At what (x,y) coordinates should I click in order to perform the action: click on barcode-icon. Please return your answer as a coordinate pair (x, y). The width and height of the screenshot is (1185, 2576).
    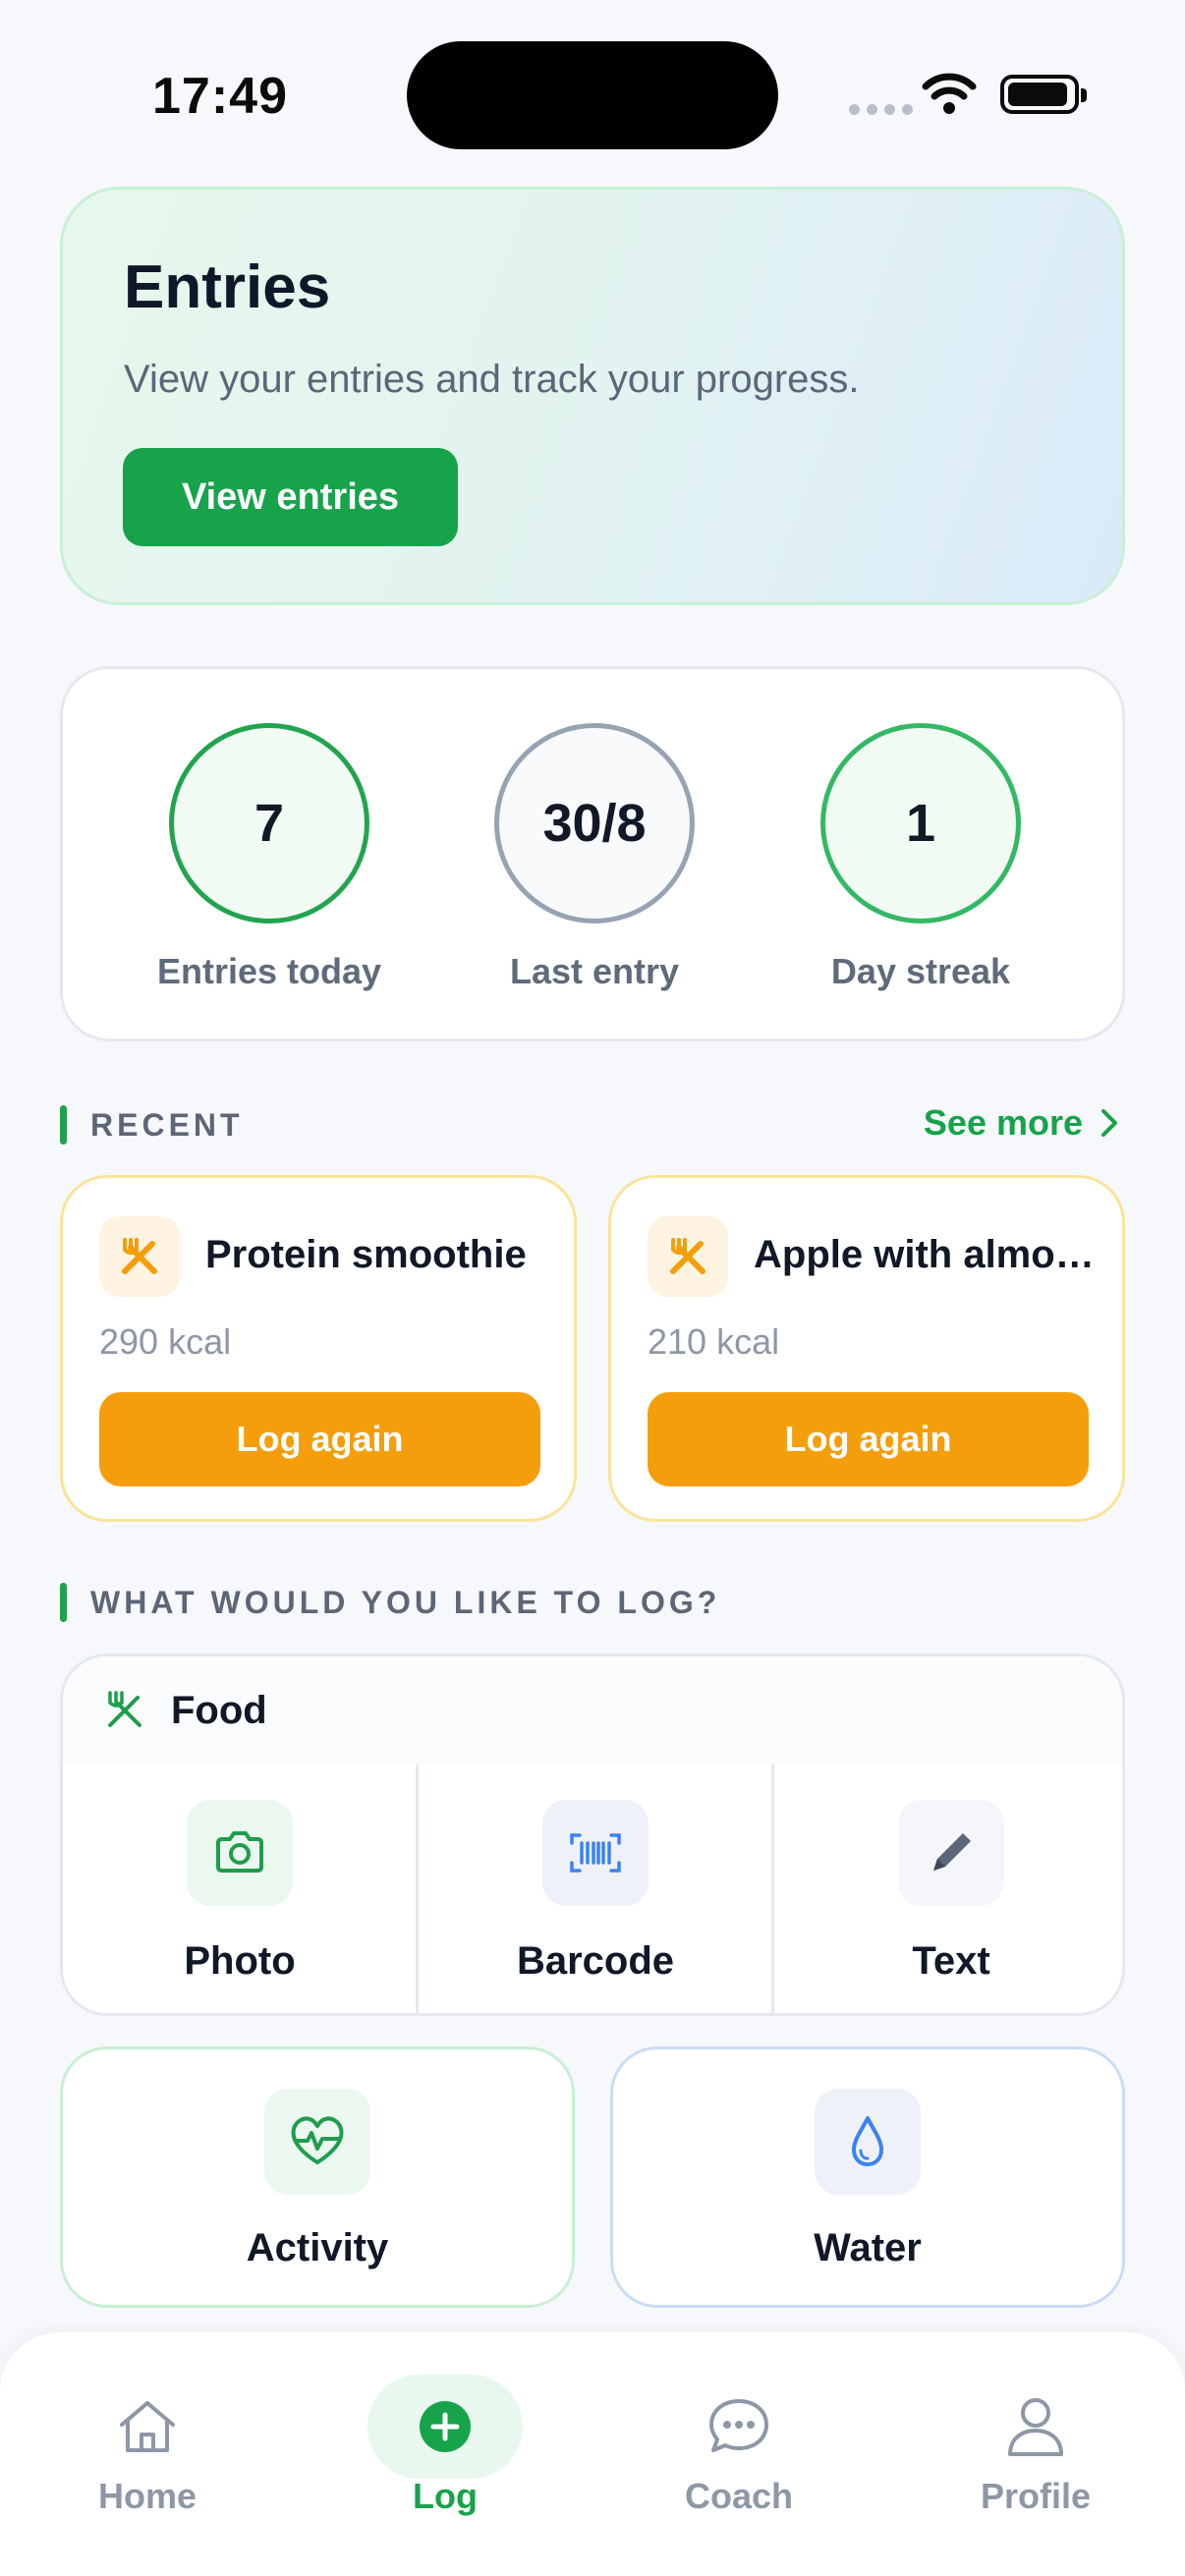
    Looking at the image, I should click on (596, 1853).